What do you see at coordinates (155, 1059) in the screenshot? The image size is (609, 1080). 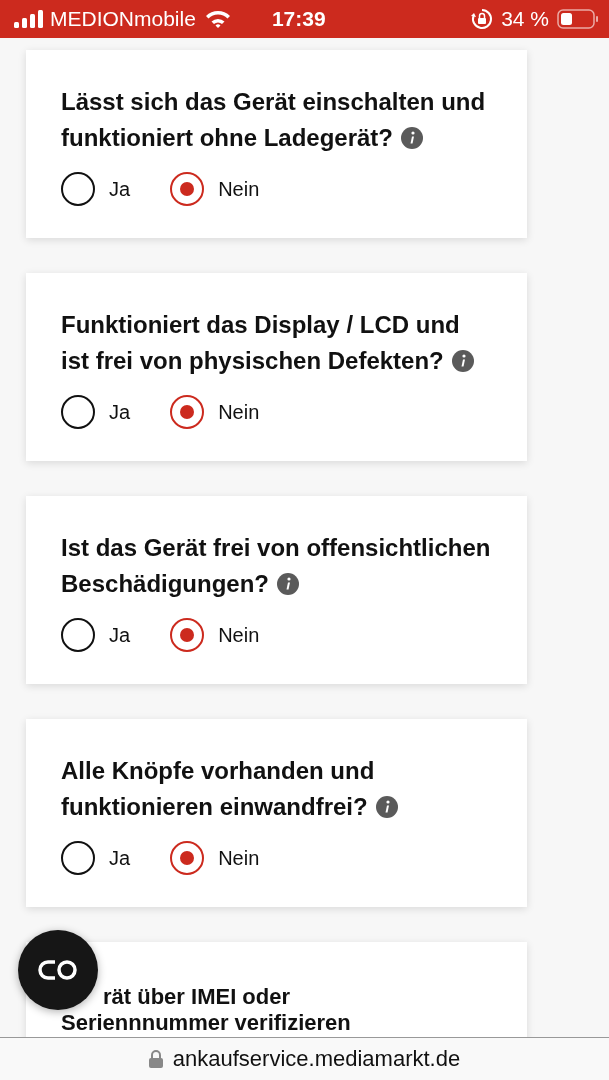 I see `lock-icon` at bounding box center [155, 1059].